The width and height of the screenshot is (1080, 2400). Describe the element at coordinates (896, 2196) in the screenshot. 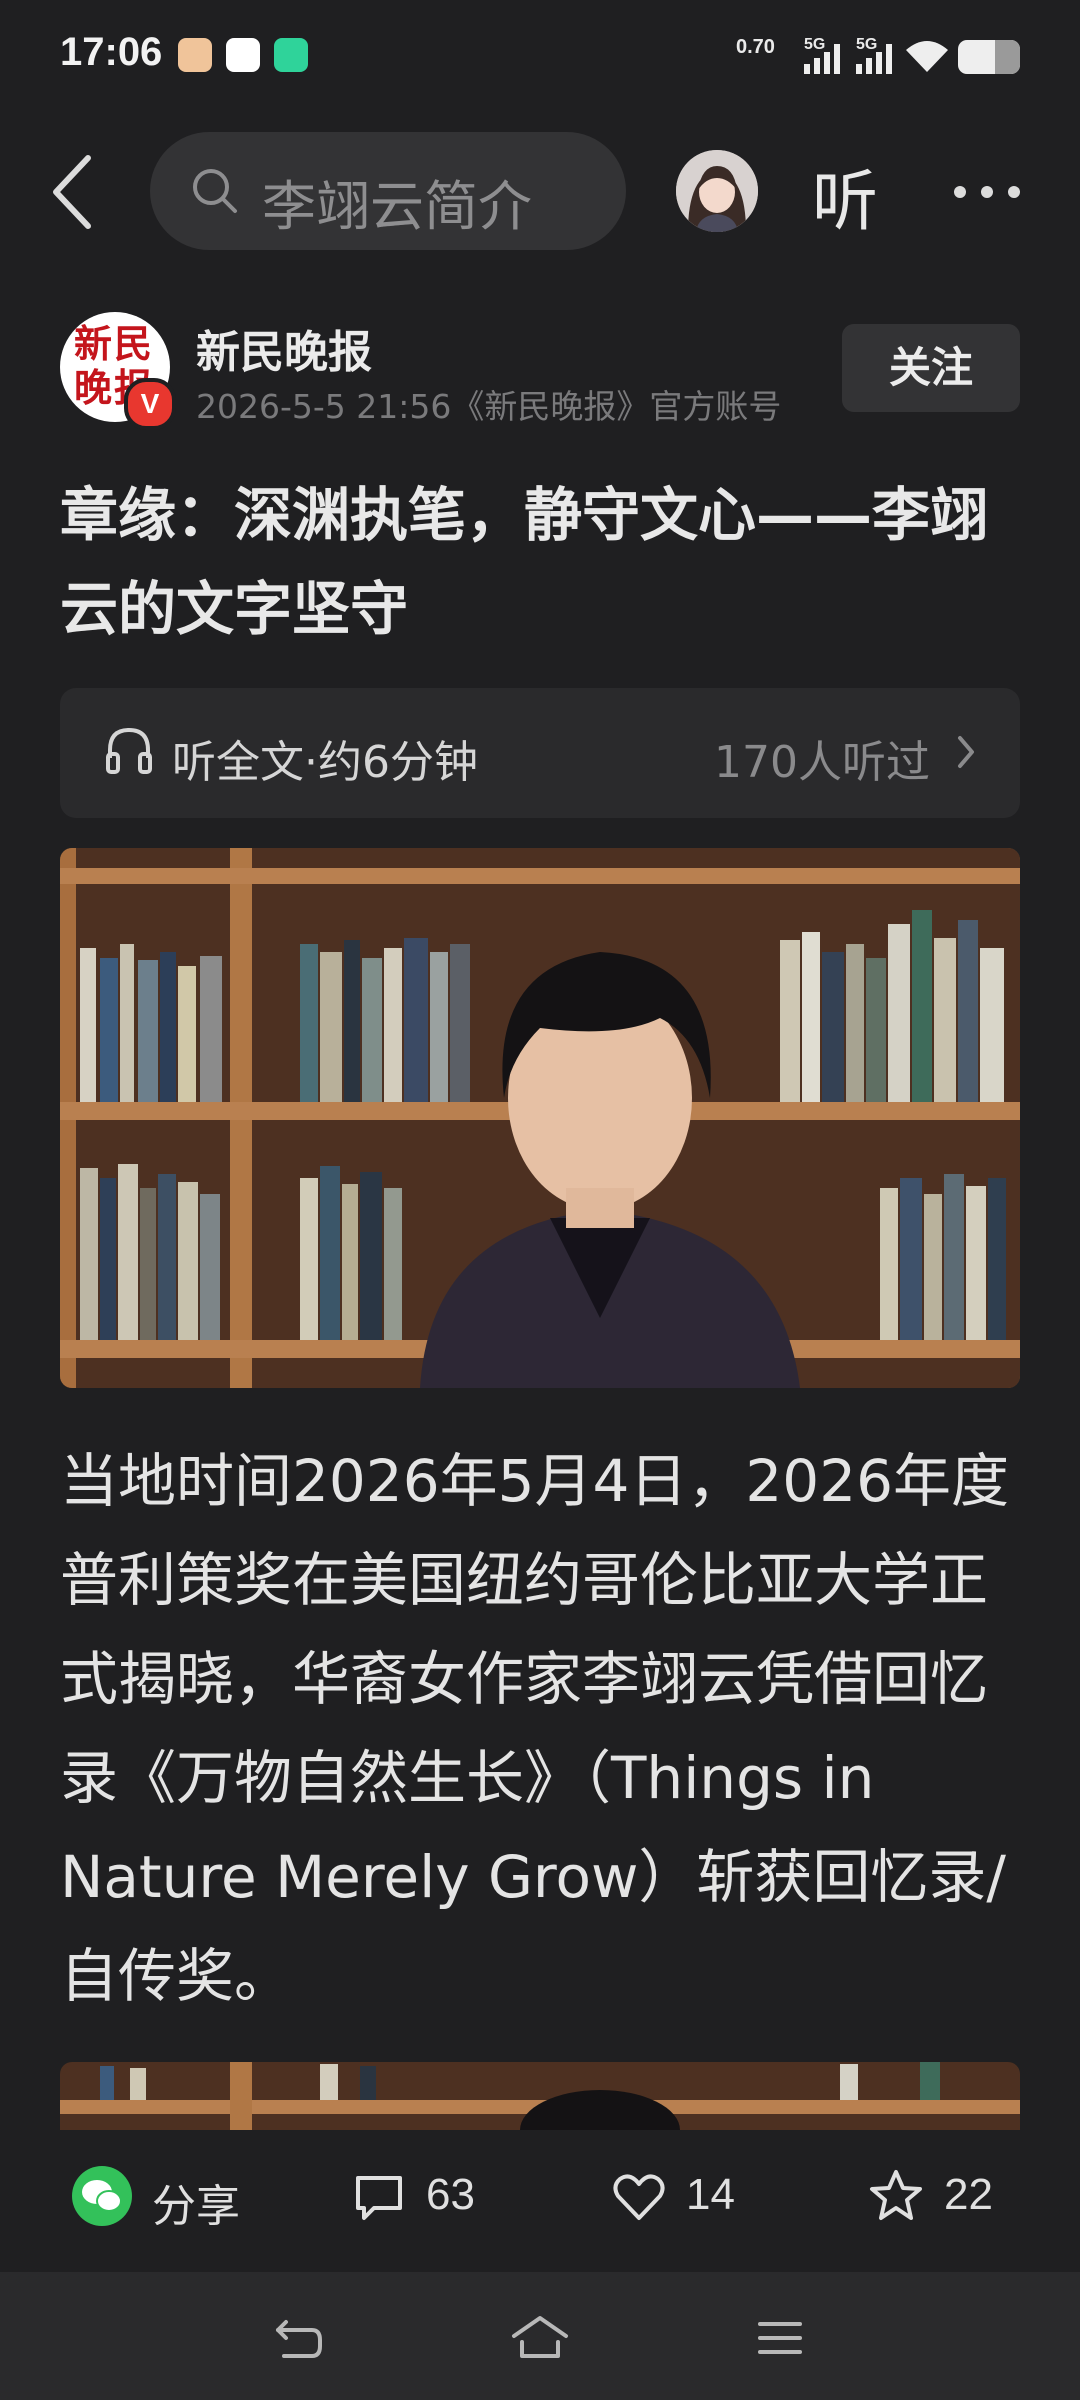

I see `favorite-star-icon` at that location.